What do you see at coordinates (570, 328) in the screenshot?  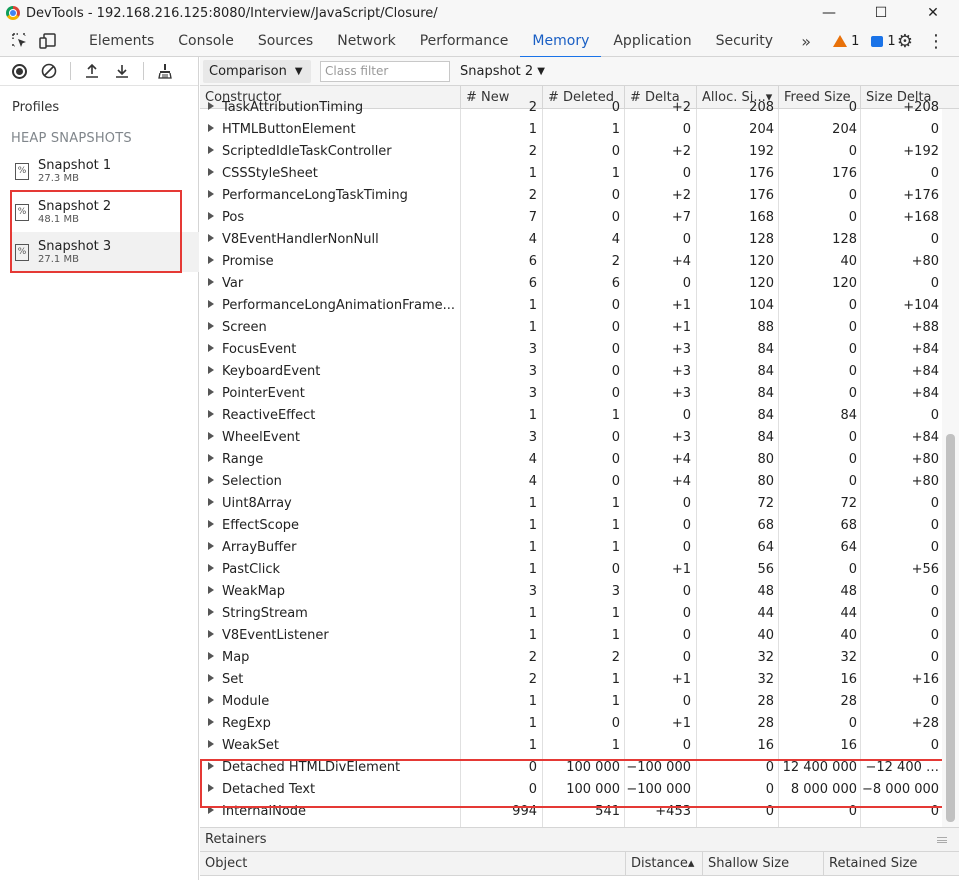 I see `table-row: Screen 1 0 +1 88 0 +88` at bounding box center [570, 328].